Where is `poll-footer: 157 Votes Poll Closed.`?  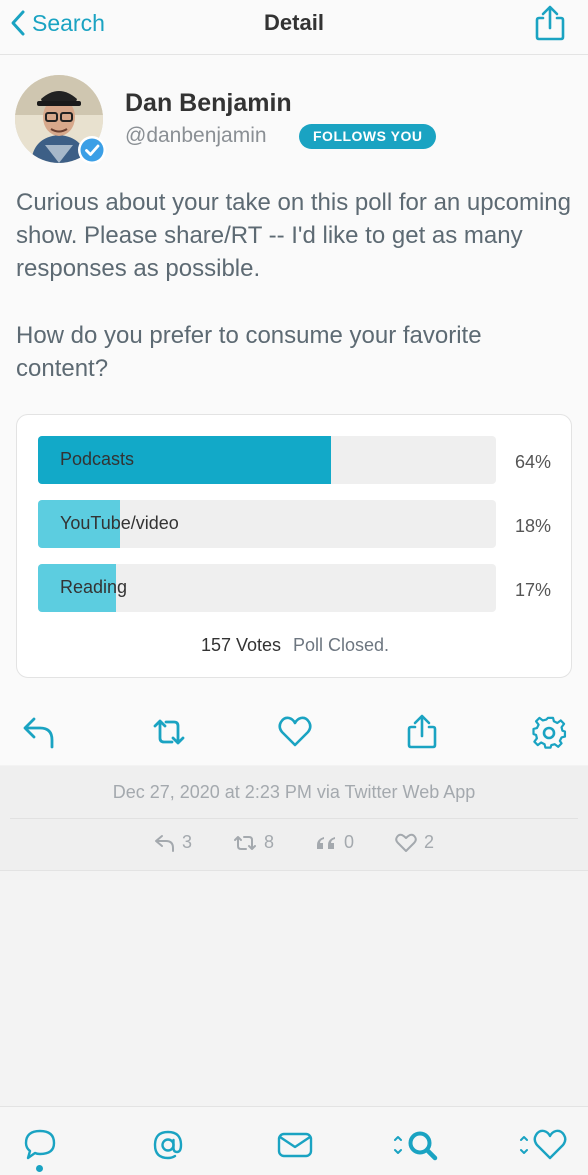 poll-footer: 157 Votes Poll Closed. is located at coordinates (295, 645).